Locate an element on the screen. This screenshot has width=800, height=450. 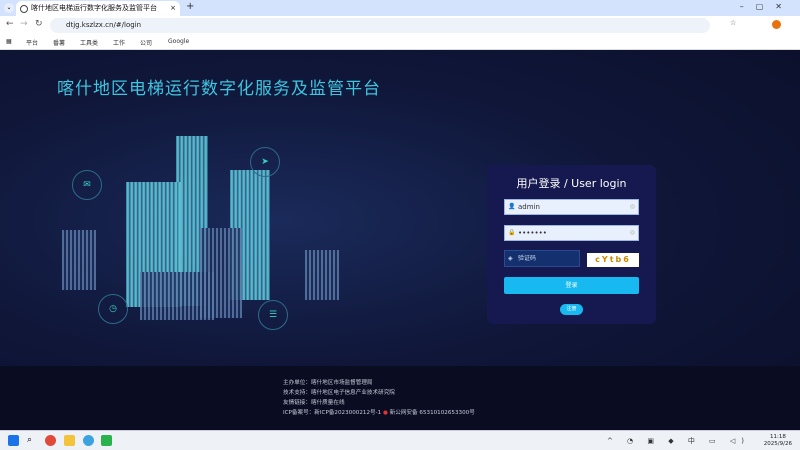
send-icon: ➤ is located at coordinates (265, 162).